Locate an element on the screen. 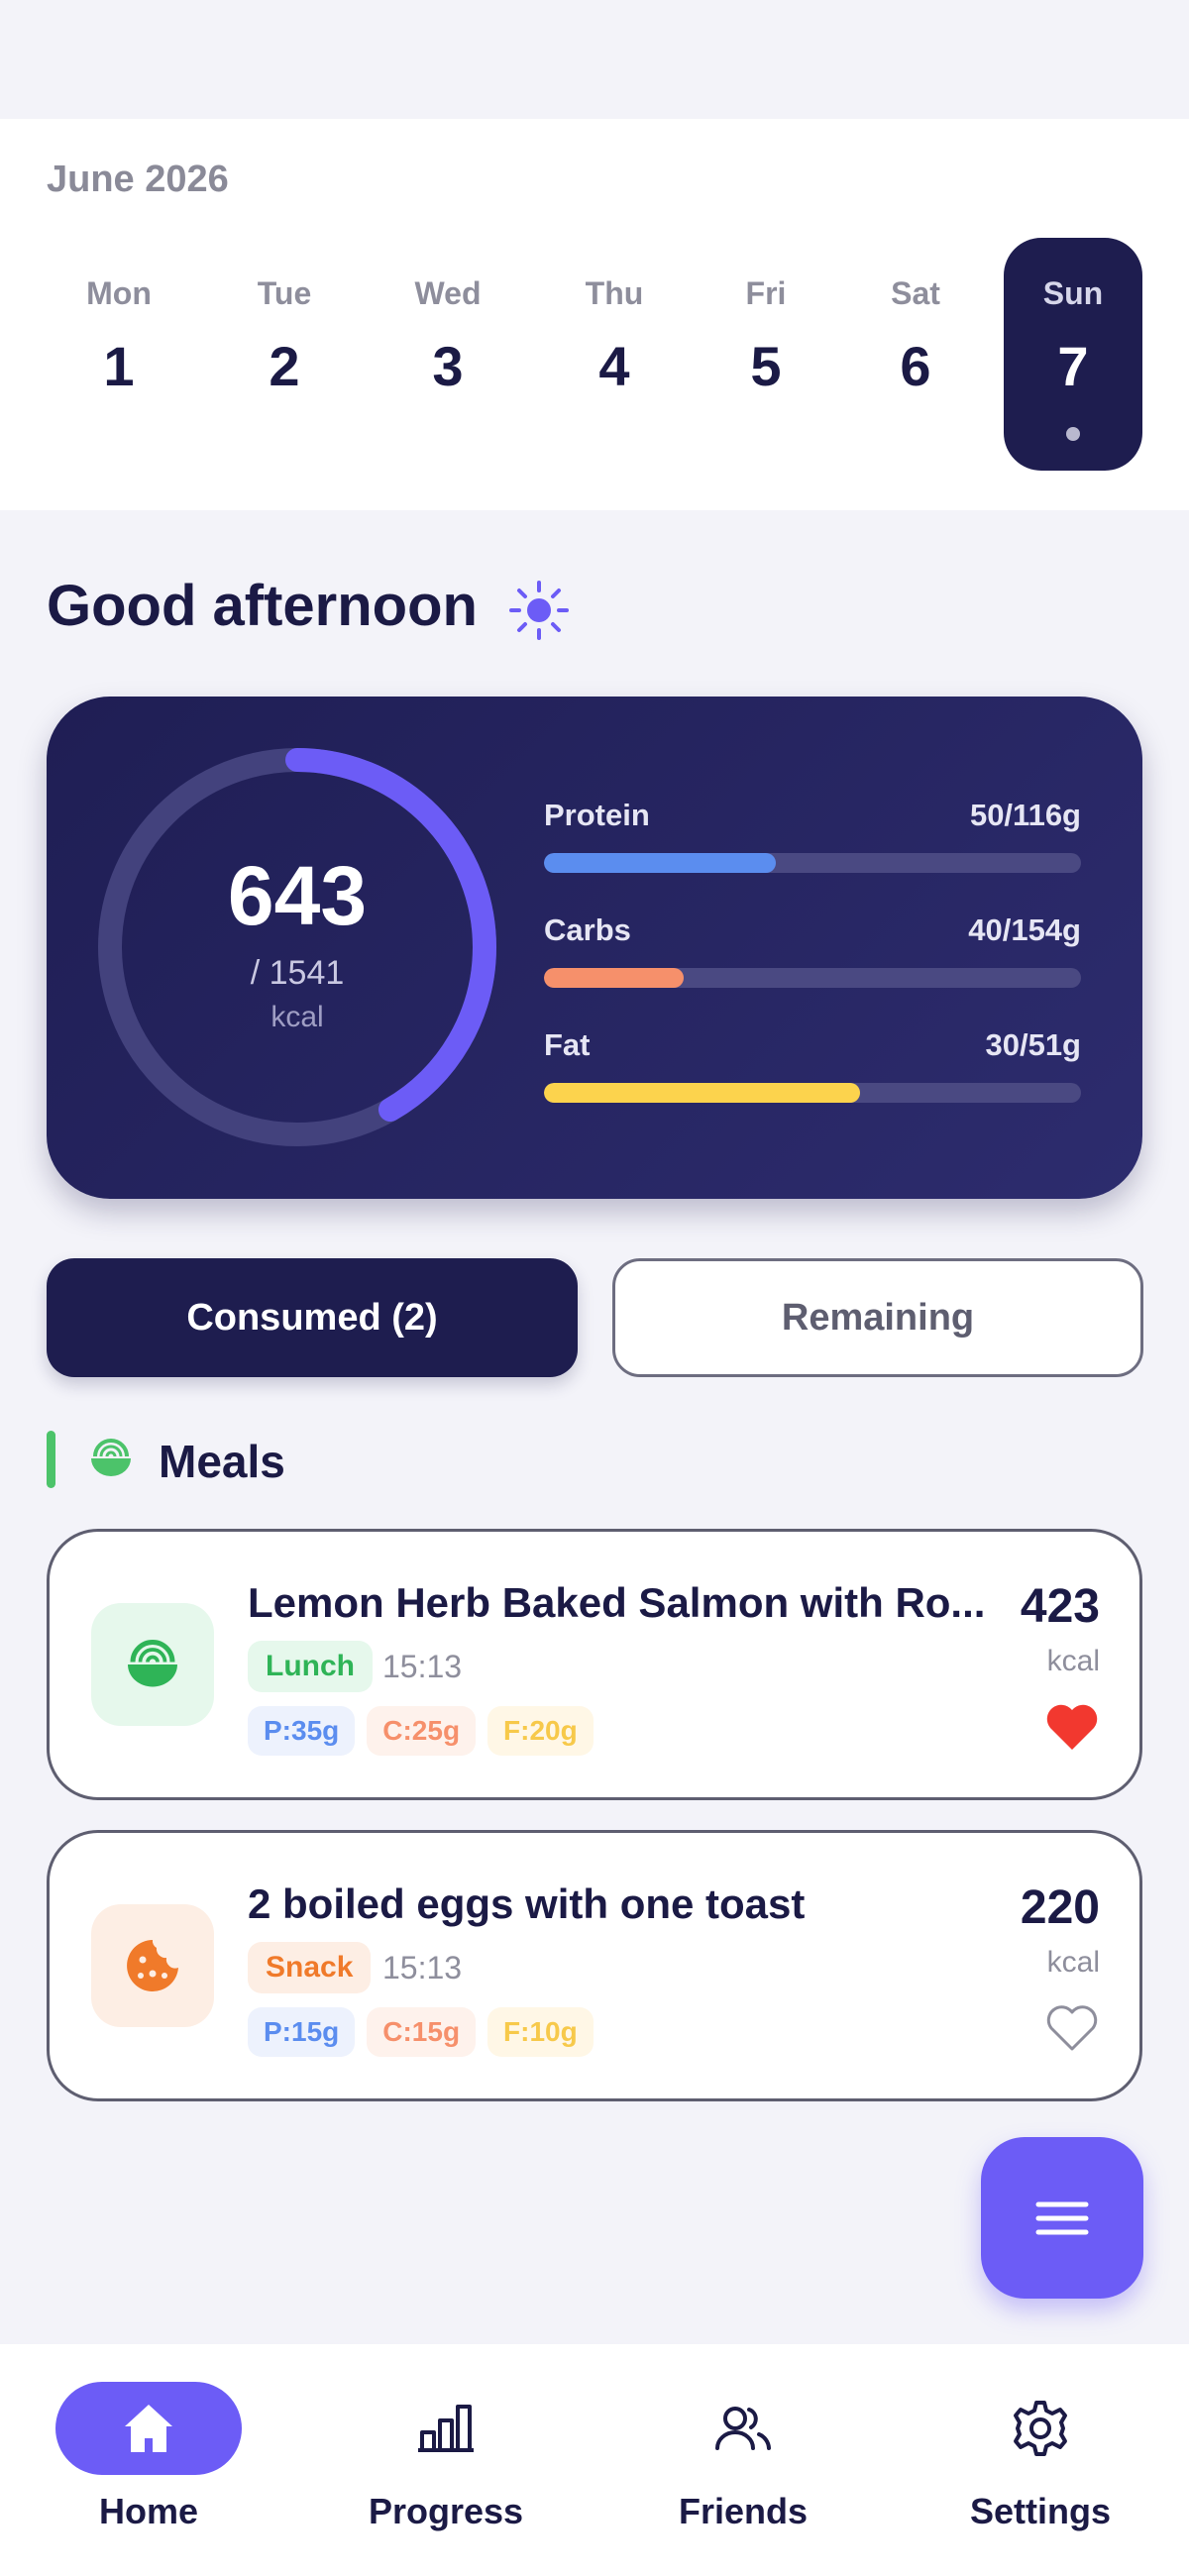 The height and width of the screenshot is (2576, 1189). day-mon: Mon 1 is located at coordinates (119, 355).